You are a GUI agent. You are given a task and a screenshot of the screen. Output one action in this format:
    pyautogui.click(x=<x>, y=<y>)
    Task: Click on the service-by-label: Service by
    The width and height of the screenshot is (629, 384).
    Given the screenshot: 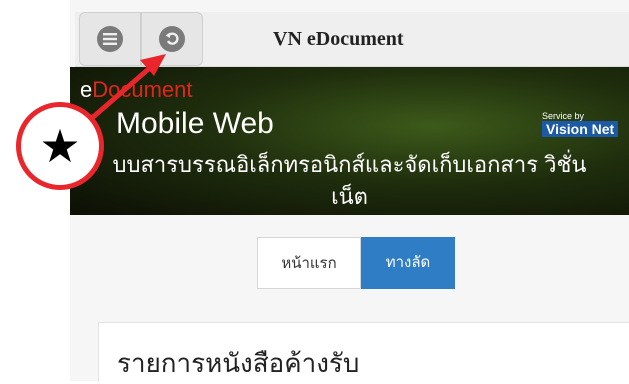 What is the action you would take?
    pyautogui.click(x=563, y=116)
    